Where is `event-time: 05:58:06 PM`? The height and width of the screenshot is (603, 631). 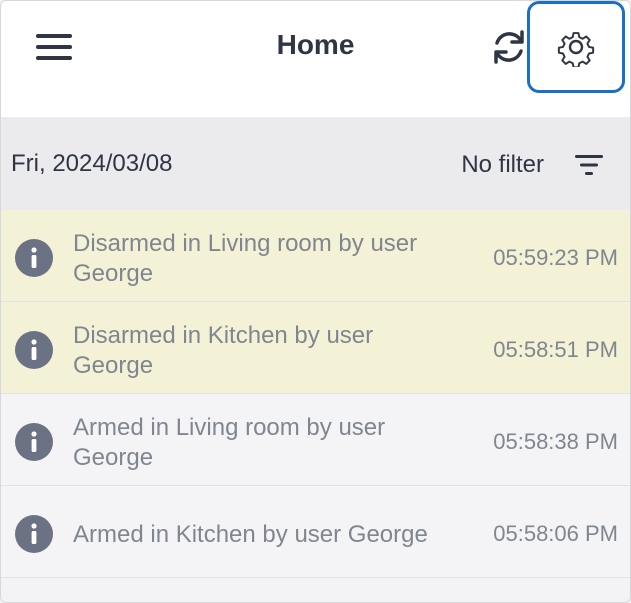 event-time: 05:58:06 PM is located at coordinates (555, 533).